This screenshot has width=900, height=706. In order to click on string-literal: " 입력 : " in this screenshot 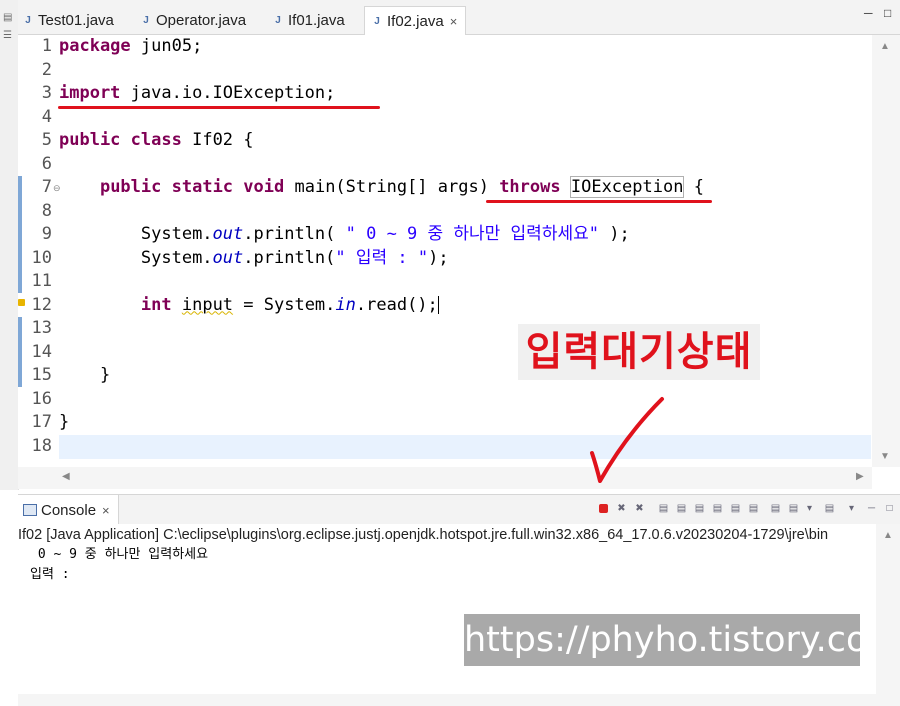, I will do `click(382, 257)`.